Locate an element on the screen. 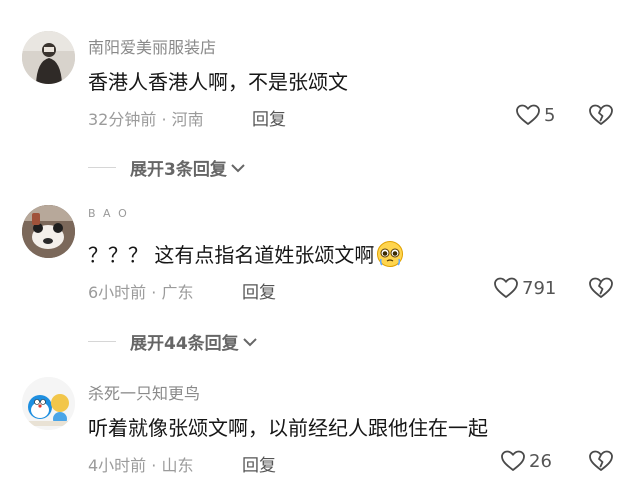 The image size is (636, 493). expand-replies-button: 展开44条回复 is located at coordinates (173, 341).